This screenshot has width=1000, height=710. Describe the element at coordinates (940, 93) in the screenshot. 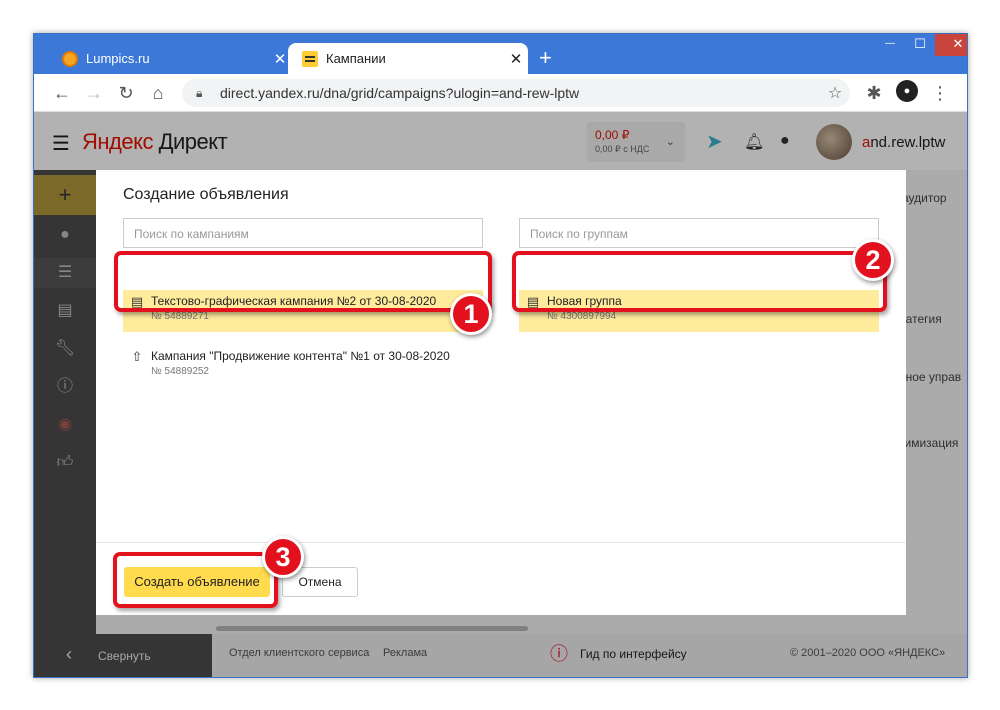

I see `more-menu-icon: ⋮` at that location.